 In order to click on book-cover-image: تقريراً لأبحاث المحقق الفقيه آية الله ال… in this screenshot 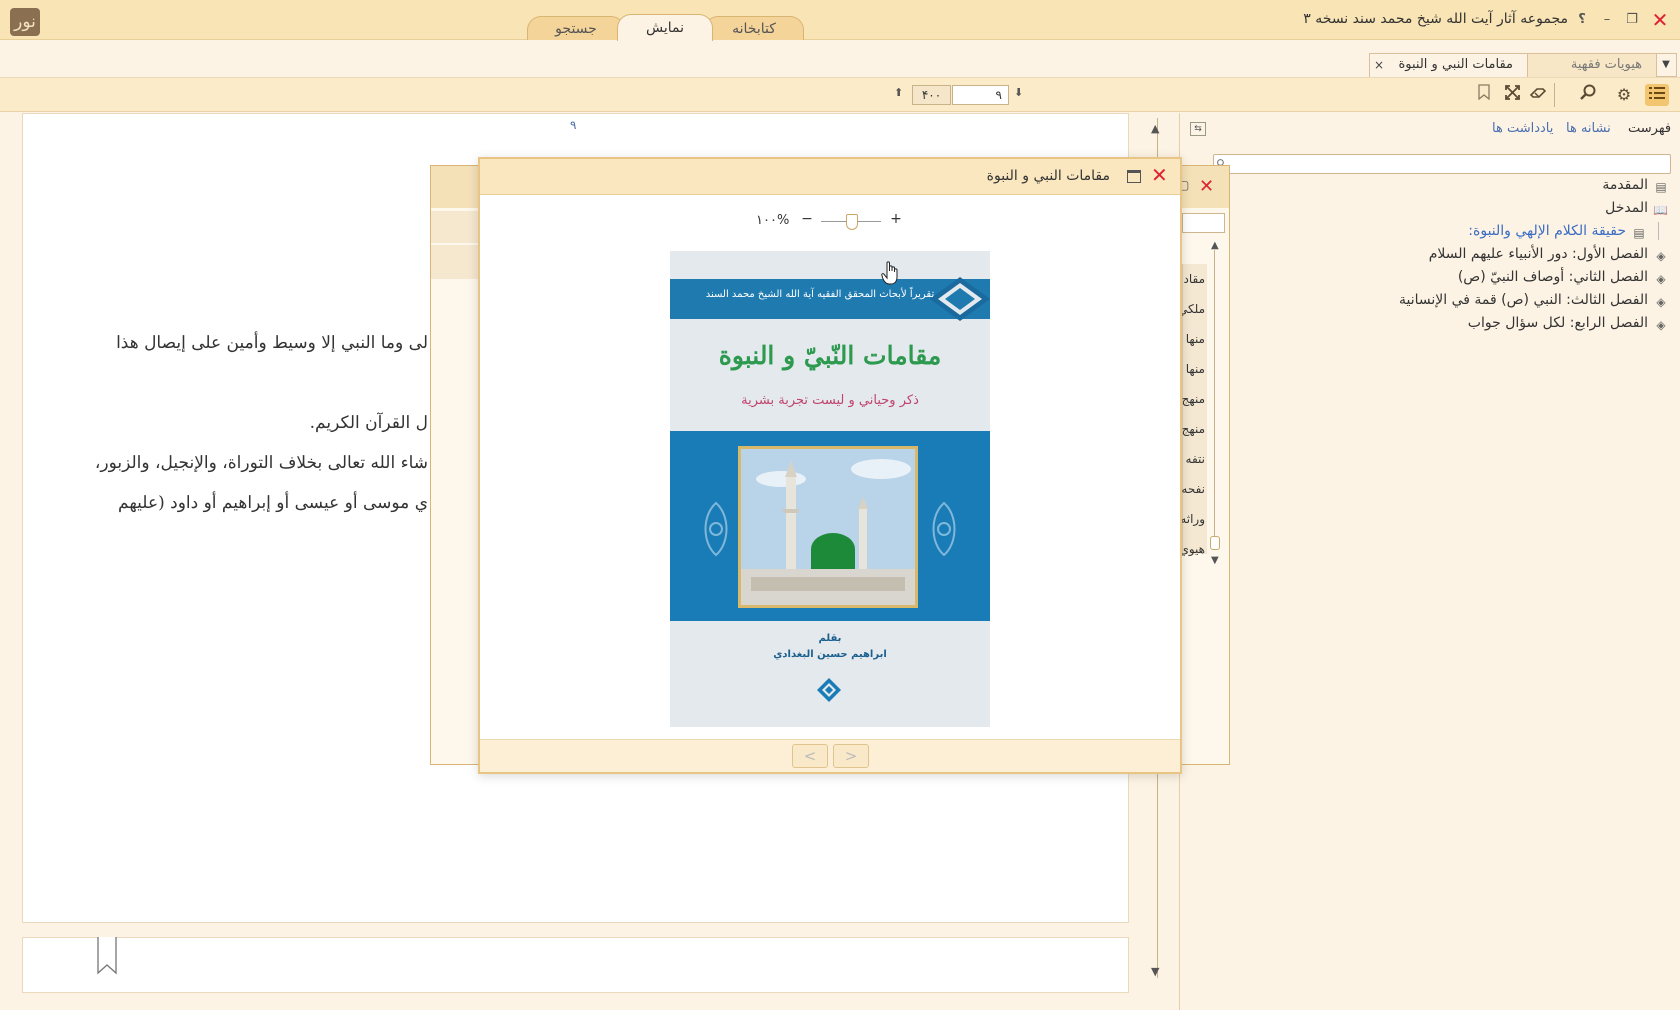, I will do `click(830, 489)`.